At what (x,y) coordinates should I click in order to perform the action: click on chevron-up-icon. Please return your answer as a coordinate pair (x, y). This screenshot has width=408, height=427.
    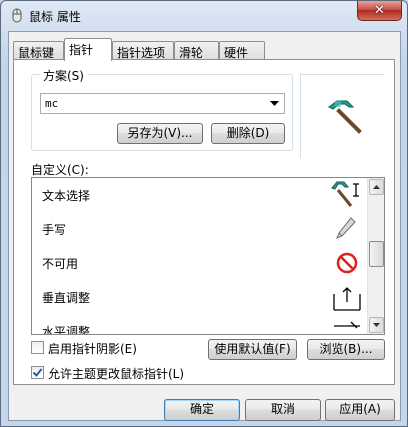
    Looking at the image, I should click on (376, 187).